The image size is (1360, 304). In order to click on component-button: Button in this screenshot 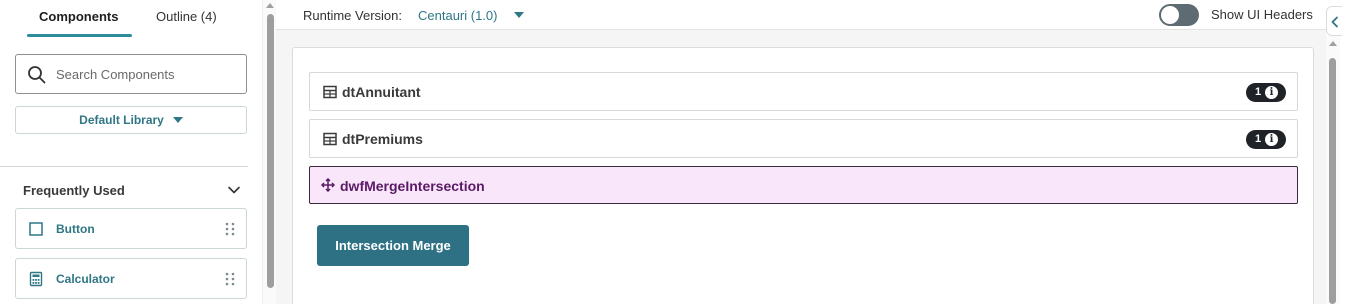, I will do `click(131, 228)`.